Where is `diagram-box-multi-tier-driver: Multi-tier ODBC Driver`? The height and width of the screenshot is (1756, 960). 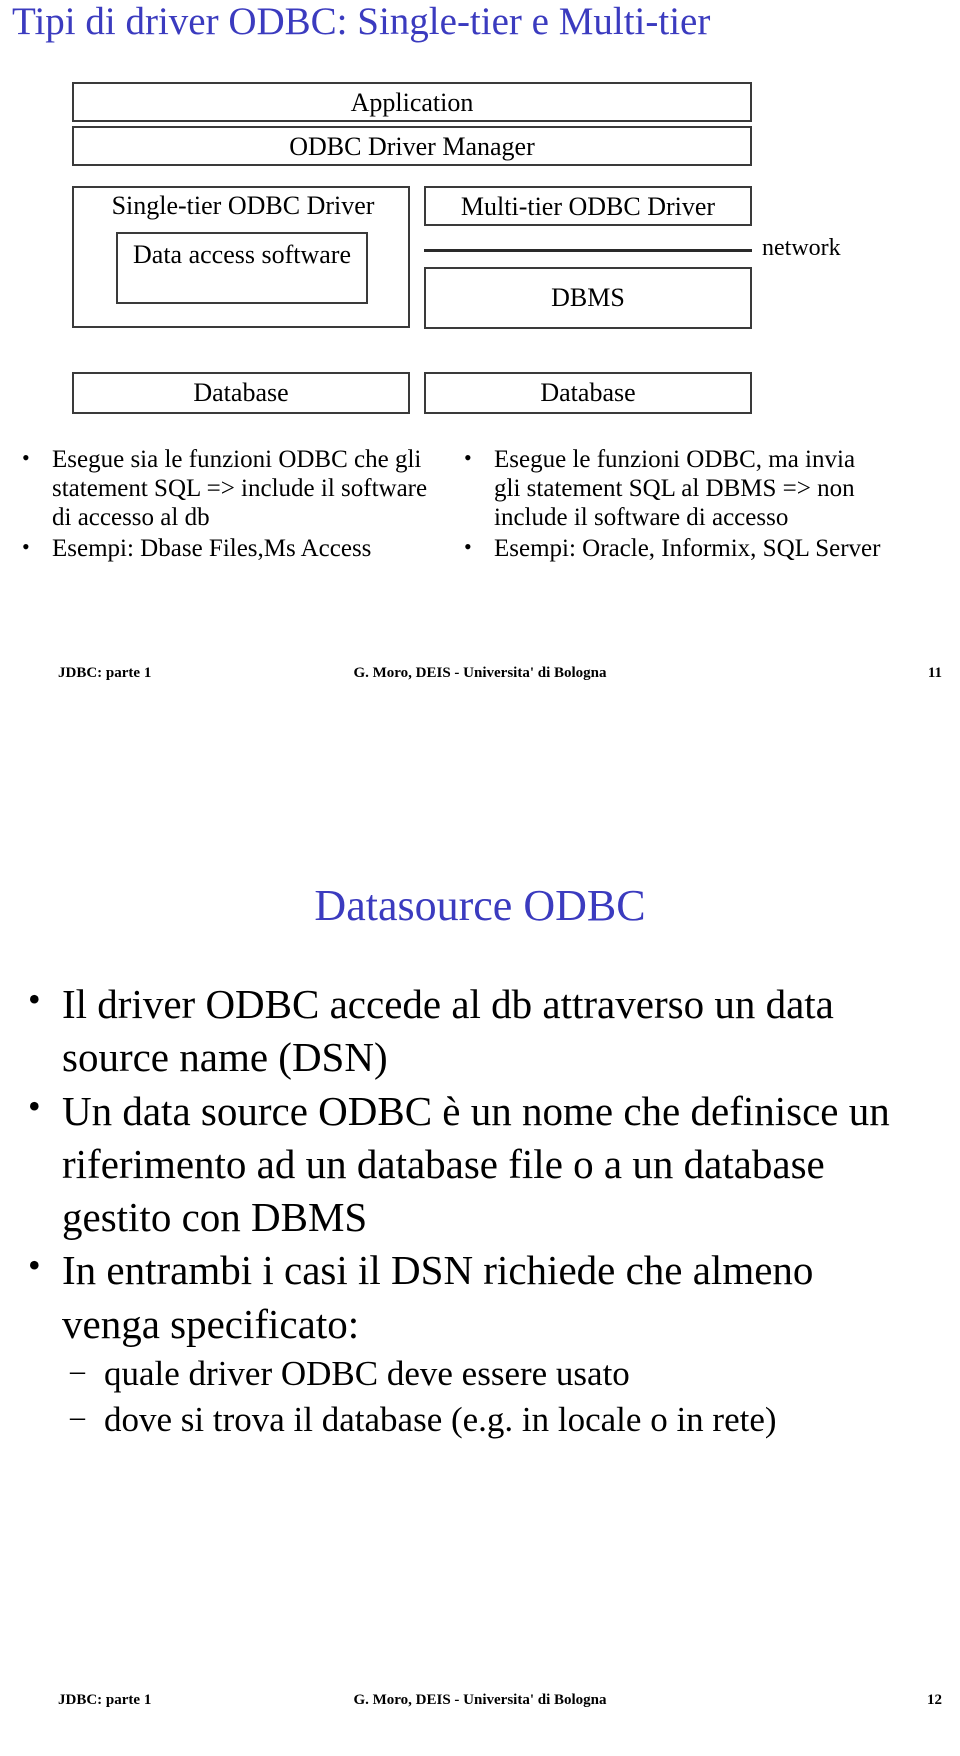 diagram-box-multi-tier-driver: Multi-tier ODBC Driver is located at coordinates (588, 206).